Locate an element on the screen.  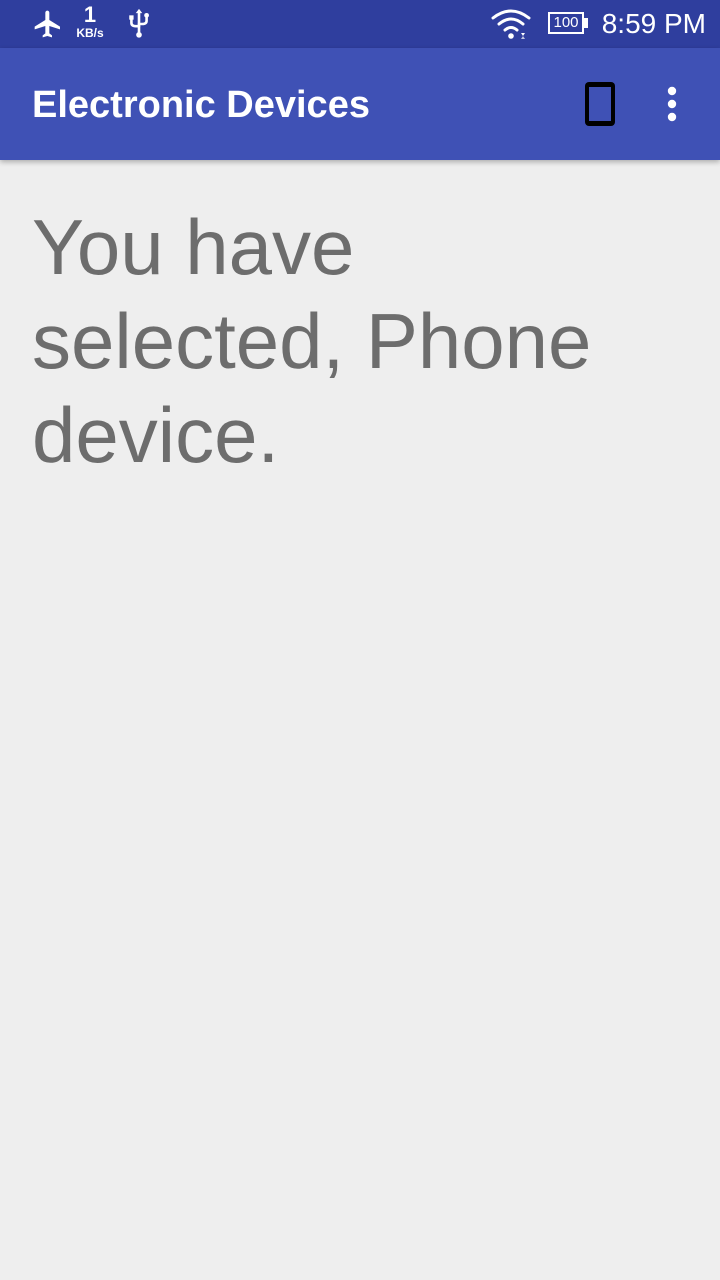
wifi-icon is located at coordinates (511, 24).